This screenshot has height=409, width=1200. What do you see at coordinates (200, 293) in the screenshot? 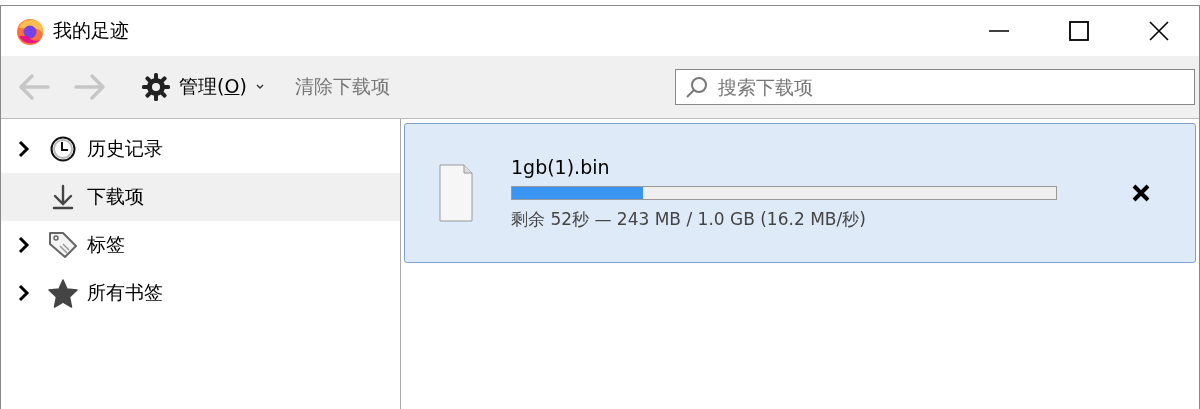
I see `sidebar-item: 所有书签` at bounding box center [200, 293].